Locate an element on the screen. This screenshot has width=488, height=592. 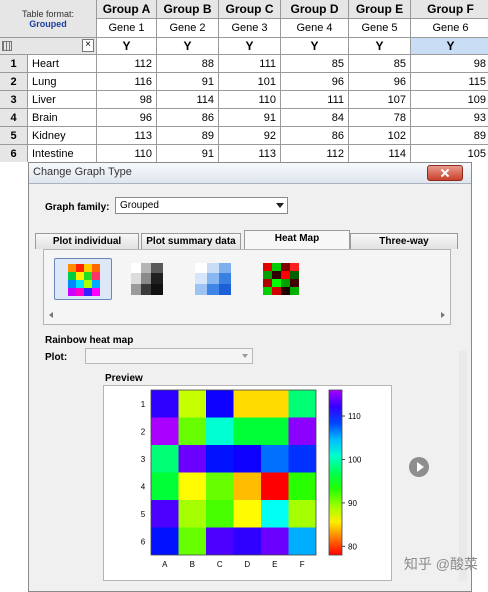
column-subtitle-gene: Gene 2 is located at coordinates (188, 28).